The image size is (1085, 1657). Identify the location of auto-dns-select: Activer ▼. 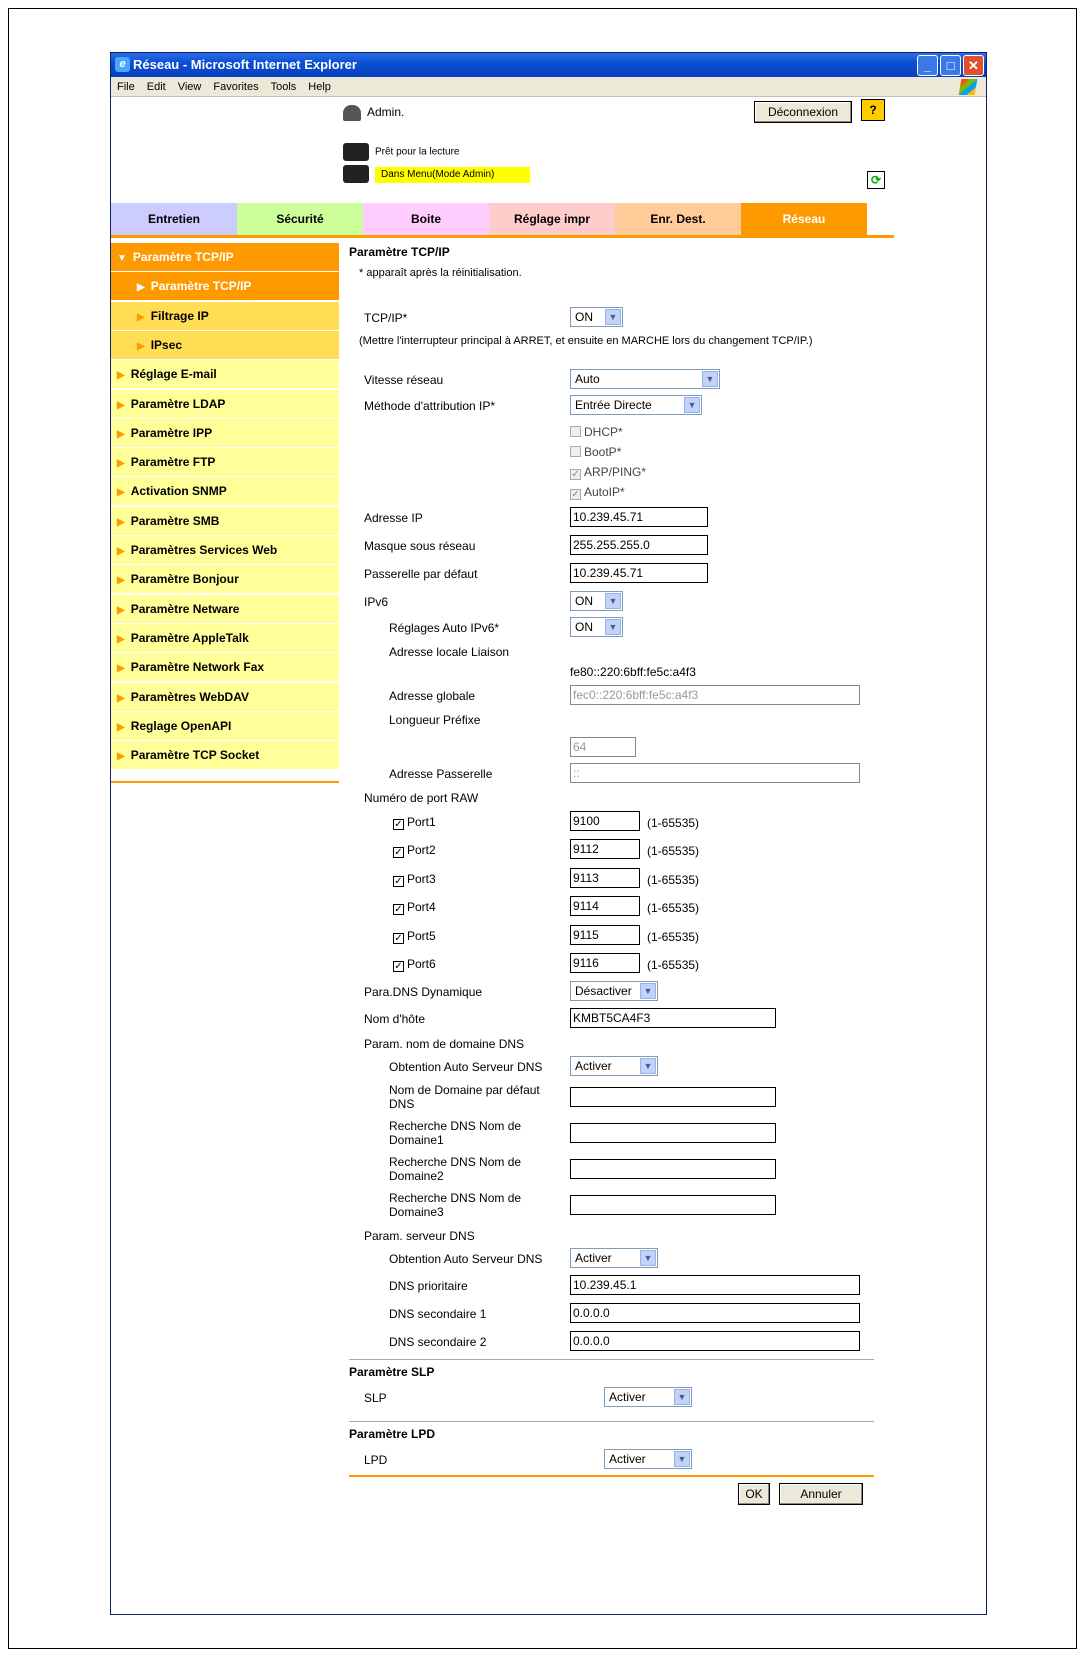
(614, 1066).